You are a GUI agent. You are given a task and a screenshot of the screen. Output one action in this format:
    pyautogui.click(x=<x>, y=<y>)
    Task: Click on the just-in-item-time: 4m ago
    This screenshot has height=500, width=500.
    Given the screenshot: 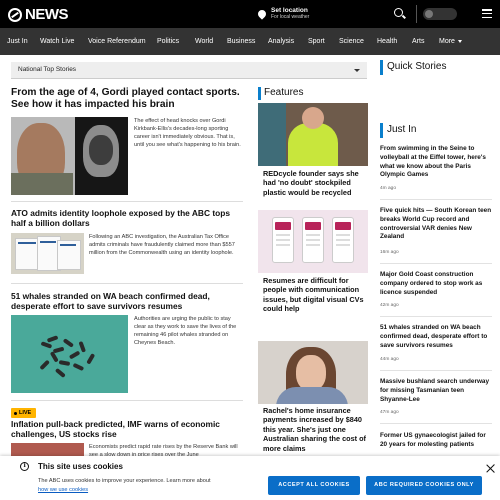 What is the action you would take?
    pyautogui.click(x=388, y=188)
    